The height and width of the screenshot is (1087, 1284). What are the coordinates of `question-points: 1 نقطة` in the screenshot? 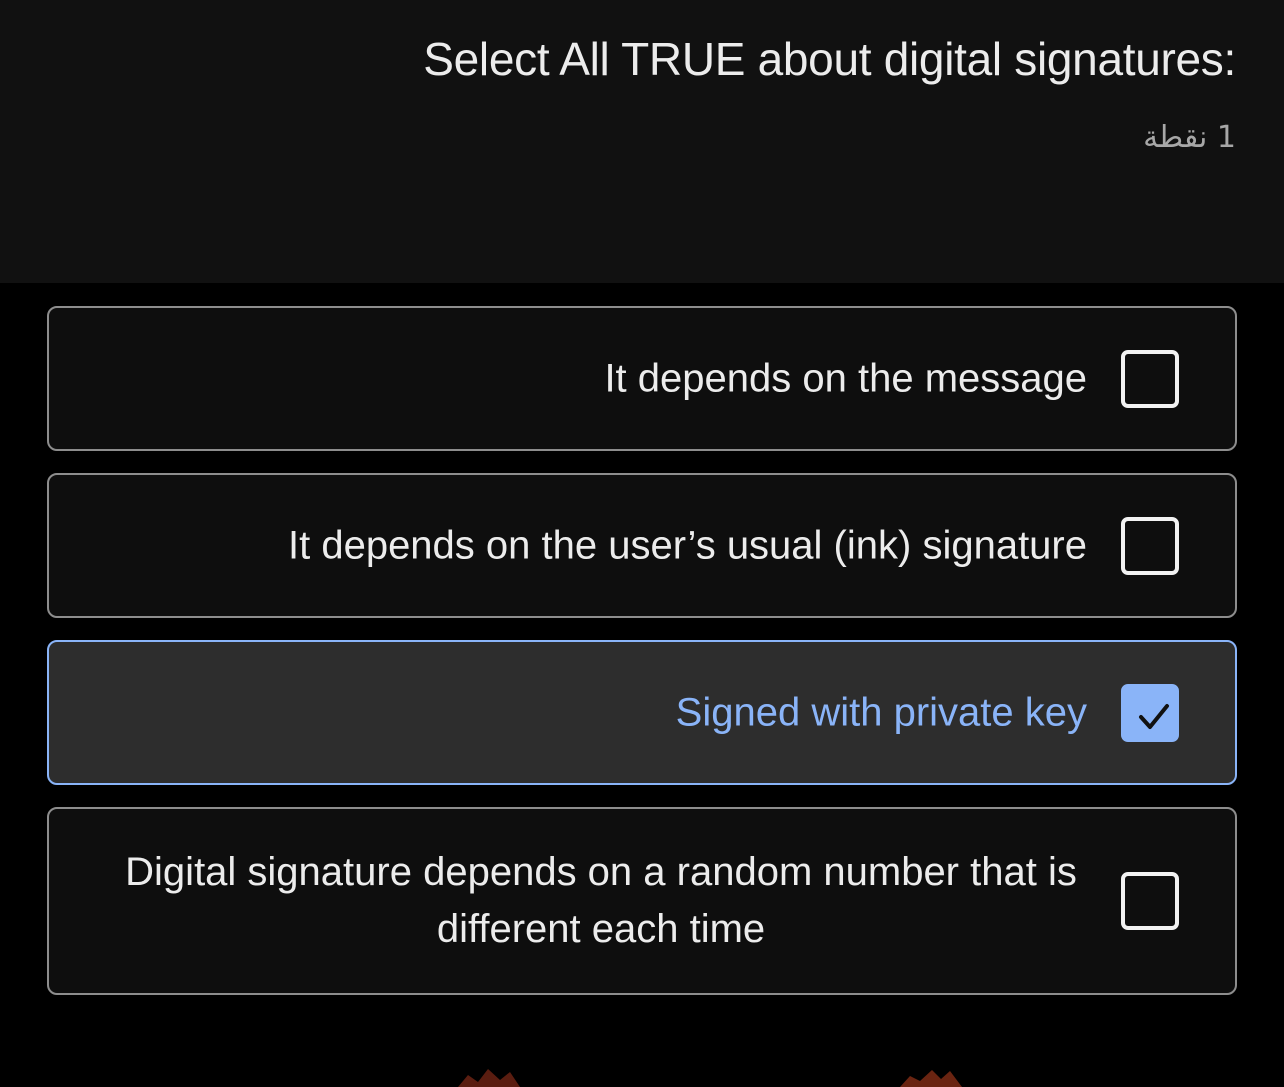 It's located at (1189, 137).